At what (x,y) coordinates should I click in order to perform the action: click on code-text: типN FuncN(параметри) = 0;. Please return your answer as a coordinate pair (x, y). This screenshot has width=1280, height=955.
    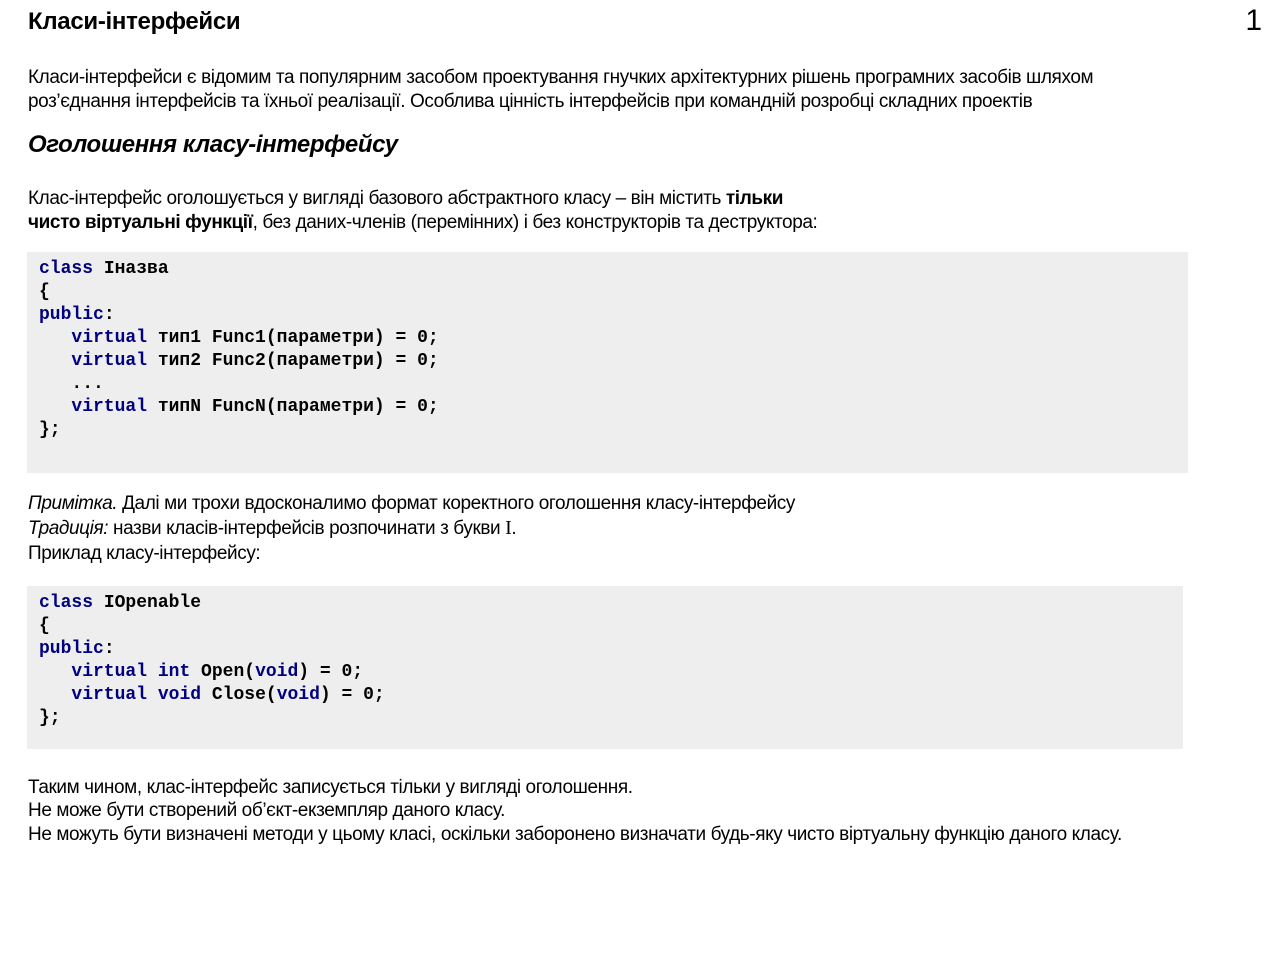
    Looking at the image, I should click on (293, 407).